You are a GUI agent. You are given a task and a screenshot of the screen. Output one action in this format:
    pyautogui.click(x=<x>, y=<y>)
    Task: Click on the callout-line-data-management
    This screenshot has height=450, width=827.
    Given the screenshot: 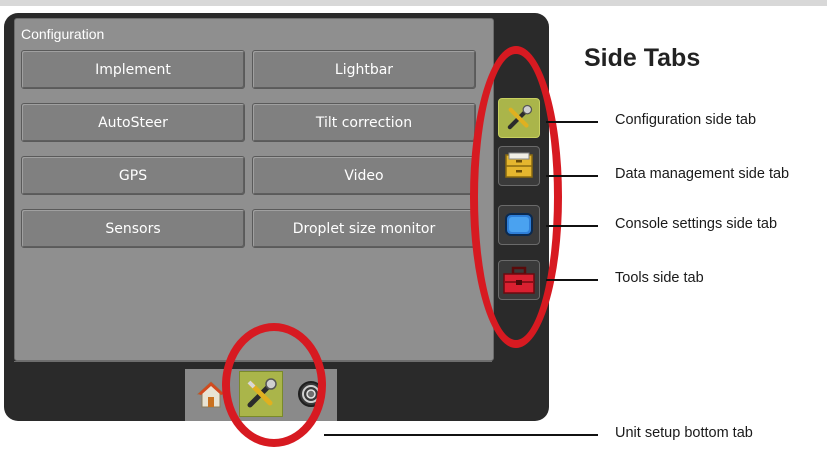 What is the action you would take?
    pyautogui.click(x=572, y=176)
    